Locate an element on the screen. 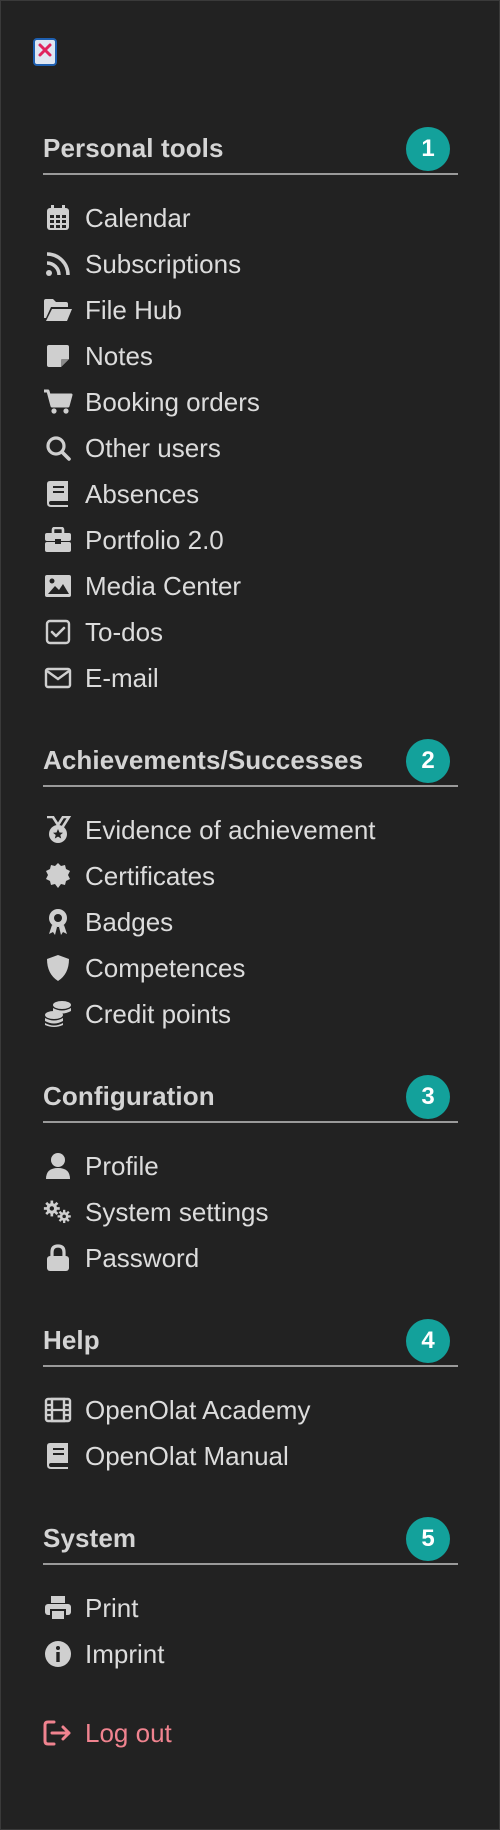  certificate-icon is located at coordinates (58, 876).